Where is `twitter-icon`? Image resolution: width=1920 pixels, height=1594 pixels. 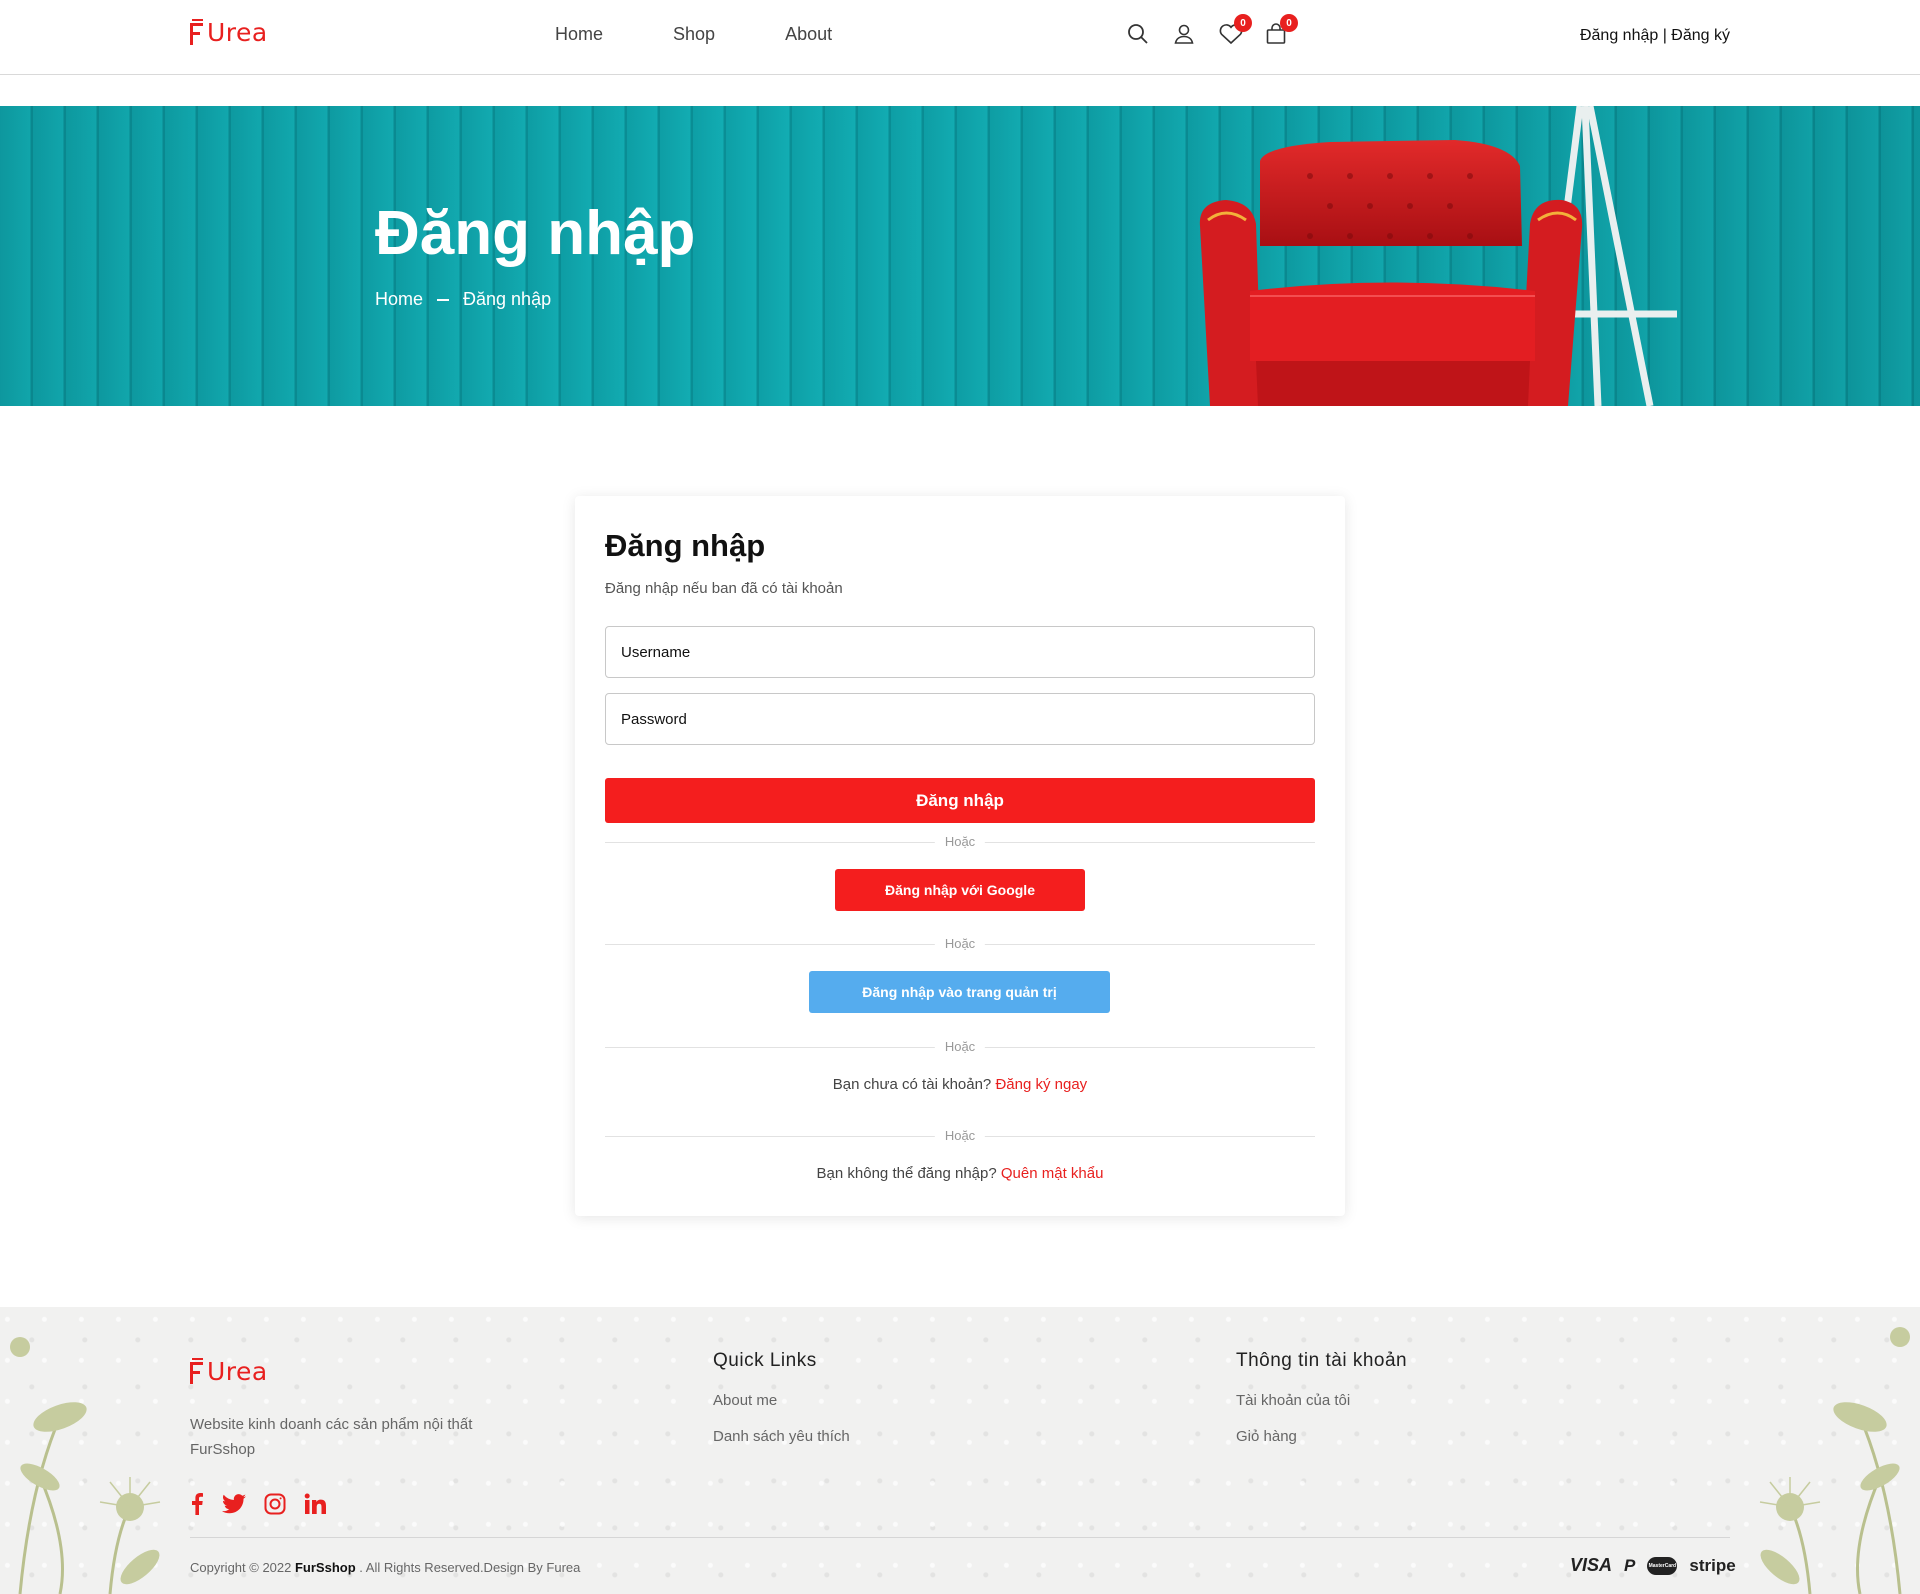 twitter-icon is located at coordinates (234, 1506).